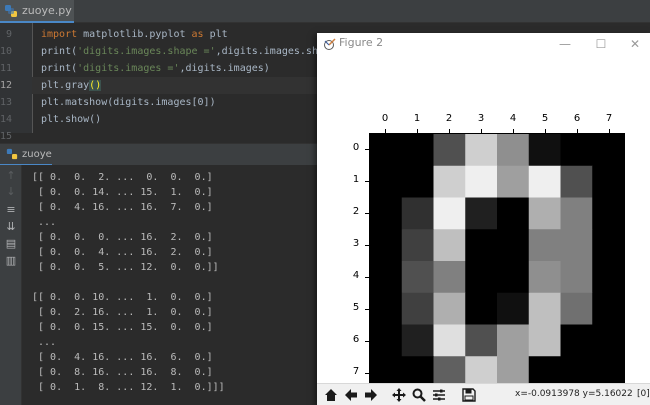  I want to click on y-tick-label: 5, so click(356, 307).